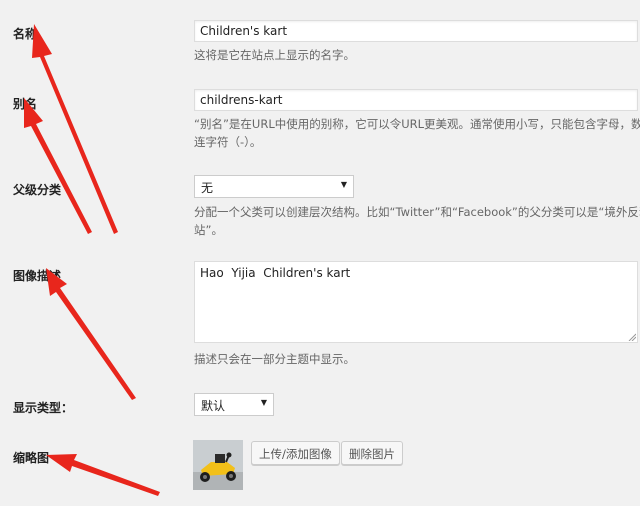  I want to click on image-description-textarea: Hao Yijia Children's kart, so click(416, 302).